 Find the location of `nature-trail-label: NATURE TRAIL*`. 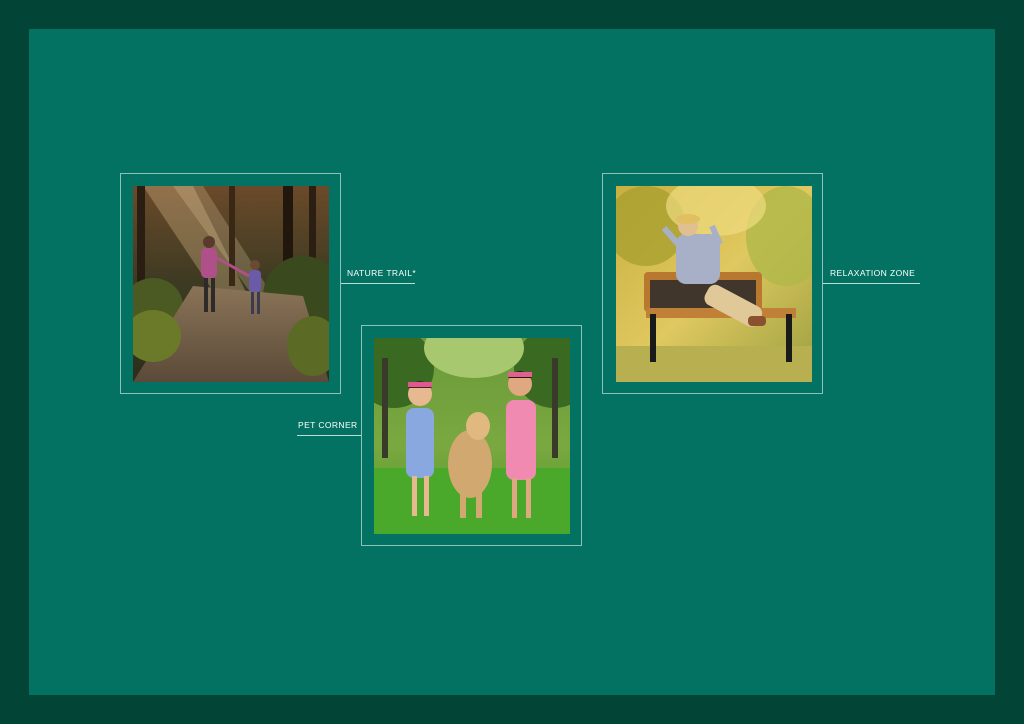

nature-trail-label: NATURE TRAIL* is located at coordinates (382, 273).